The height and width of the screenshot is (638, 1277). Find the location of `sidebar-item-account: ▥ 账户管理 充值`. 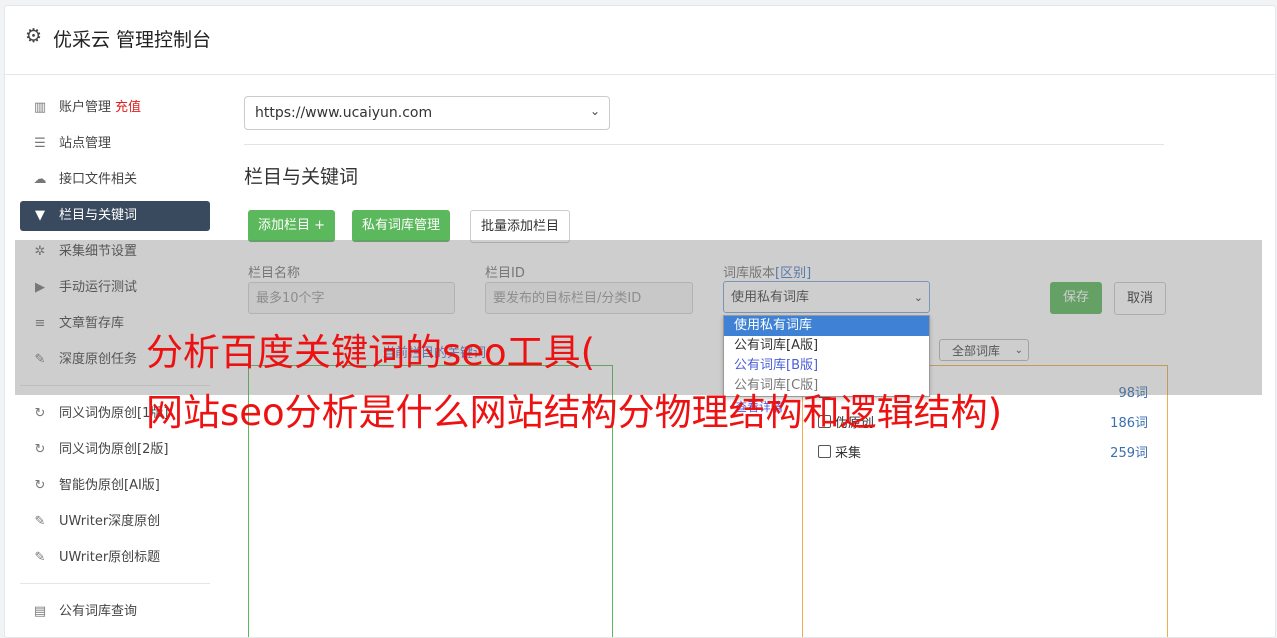

sidebar-item-account: ▥ 账户管理 充值 is located at coordinates (115, 108).